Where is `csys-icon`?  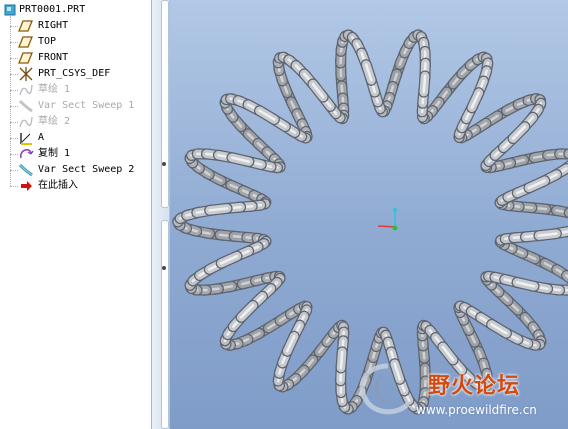 csys-icon is located at coordinates (26, 74).